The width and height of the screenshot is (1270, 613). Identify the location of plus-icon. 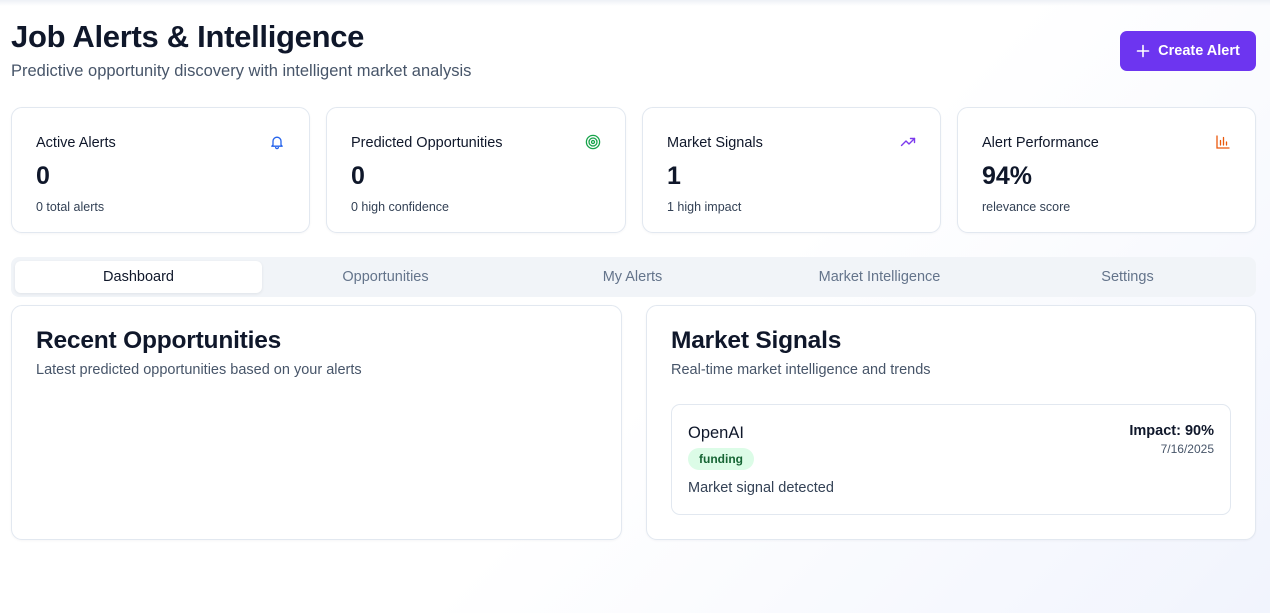
(1143, 51).